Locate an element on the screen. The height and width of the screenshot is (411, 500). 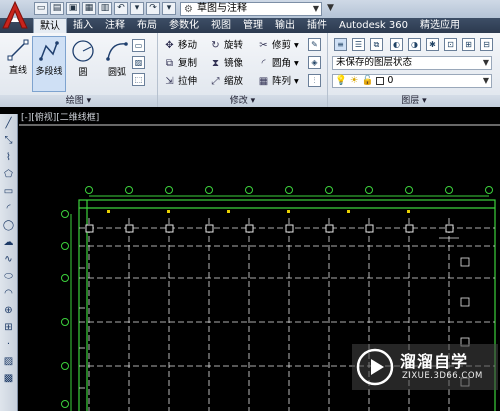
qat-customize-icon: ▼ is located at coordinates (330, 8).